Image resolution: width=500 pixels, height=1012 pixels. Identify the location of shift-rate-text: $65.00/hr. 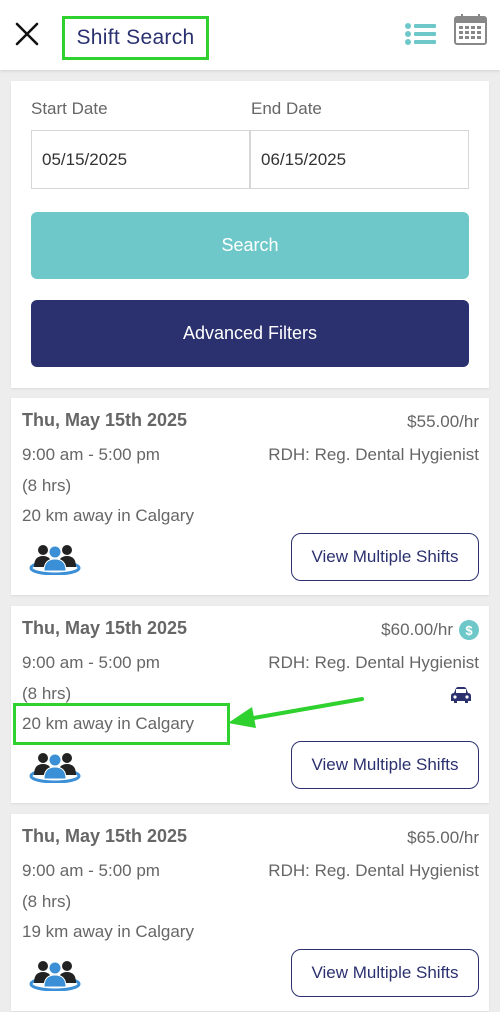
(443, 837).